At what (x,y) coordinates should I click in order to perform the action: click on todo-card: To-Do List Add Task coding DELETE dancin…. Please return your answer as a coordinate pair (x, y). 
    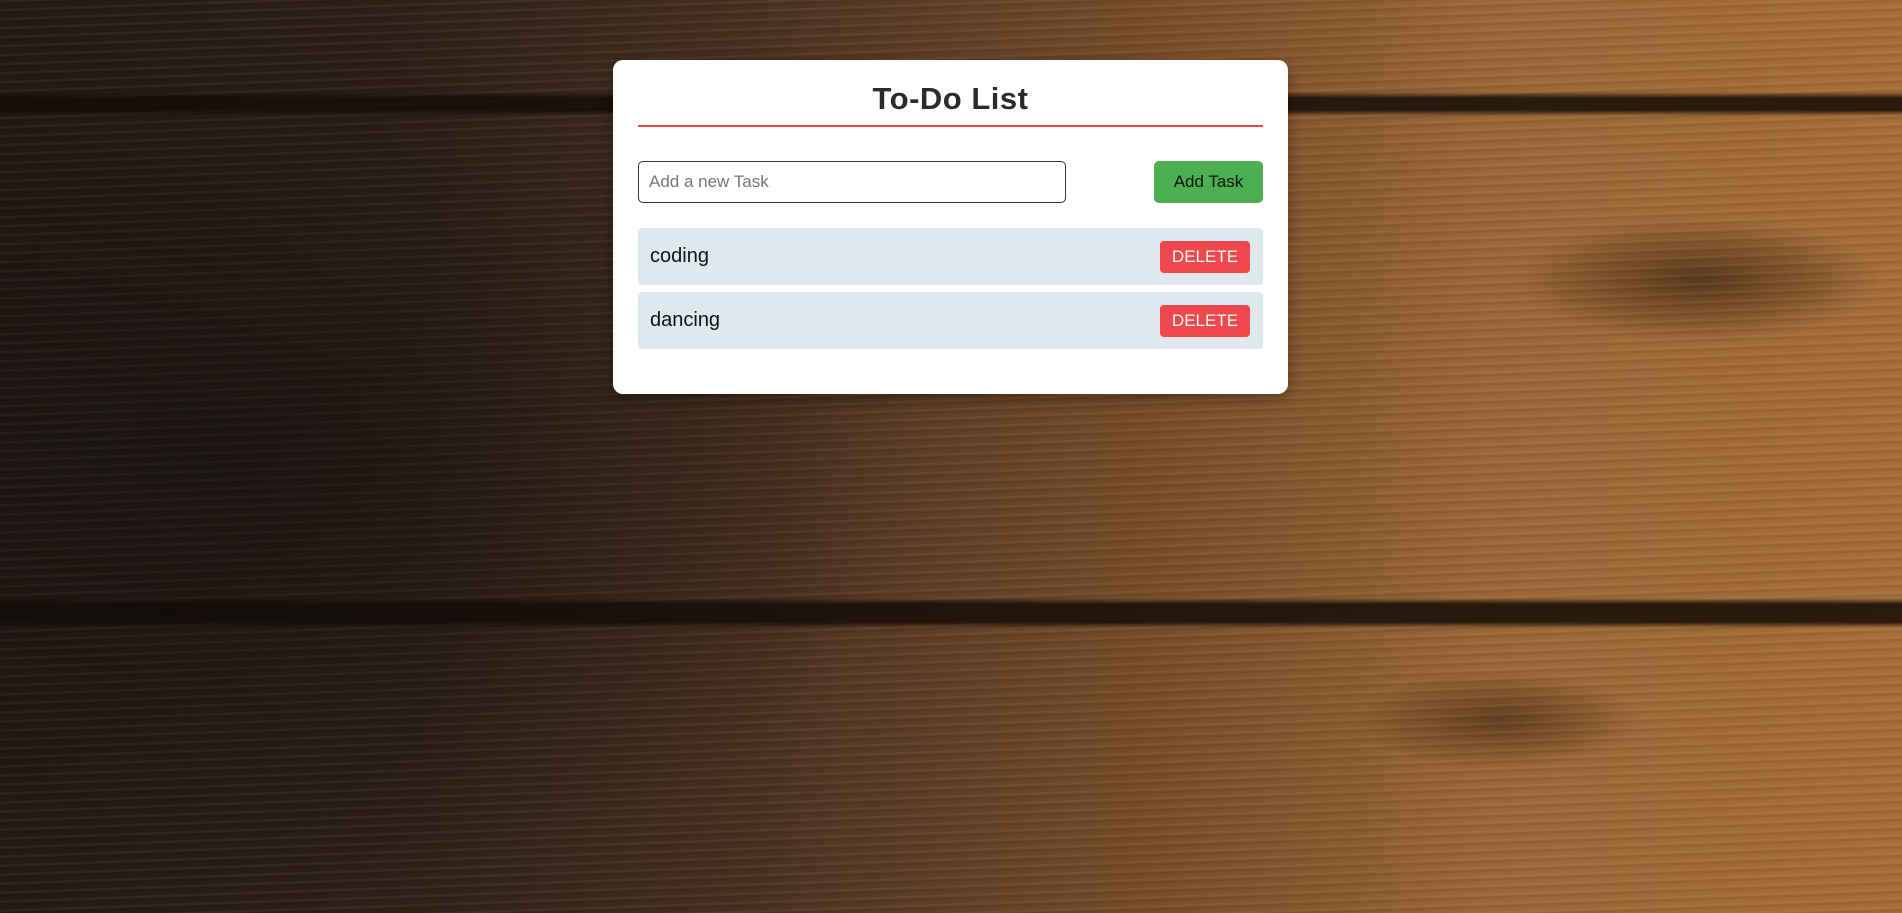
    Looking at the image, I should click on (950, 227).